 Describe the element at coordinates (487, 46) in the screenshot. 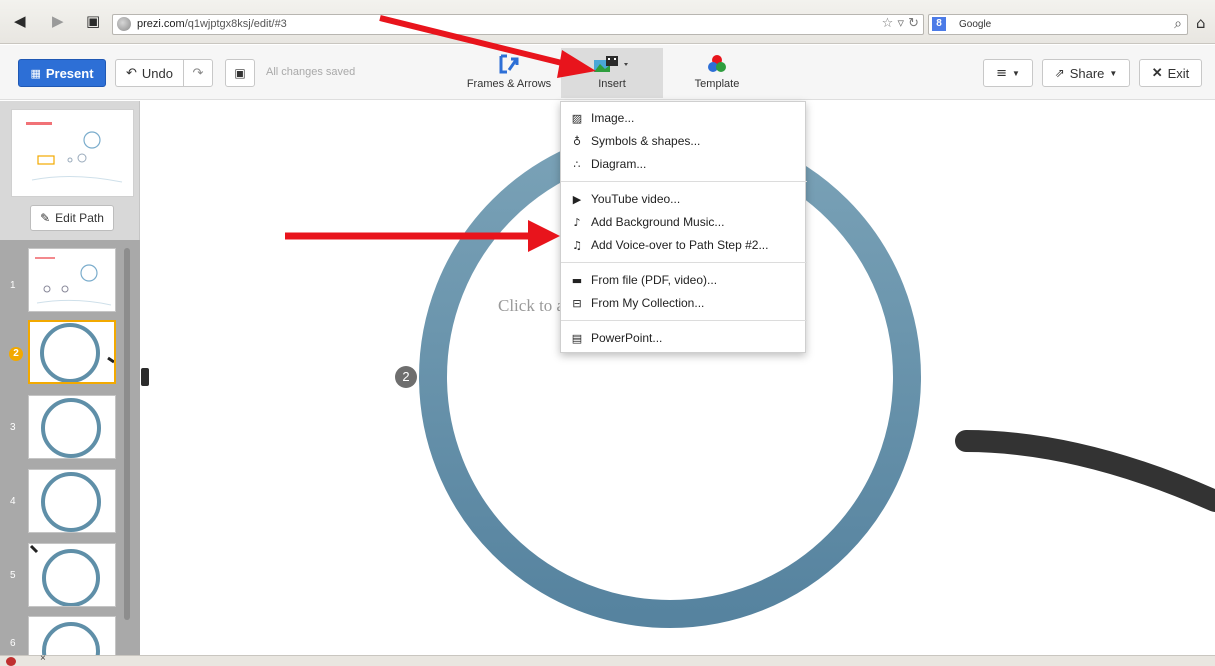

I see `arrow-to-insert` at that location.